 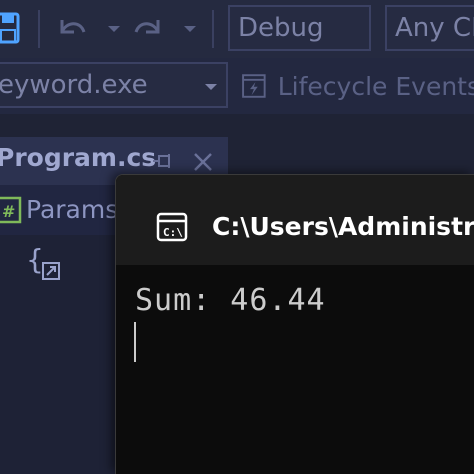 I want to click on console-icon: C:\, so click(x=172, y=227).